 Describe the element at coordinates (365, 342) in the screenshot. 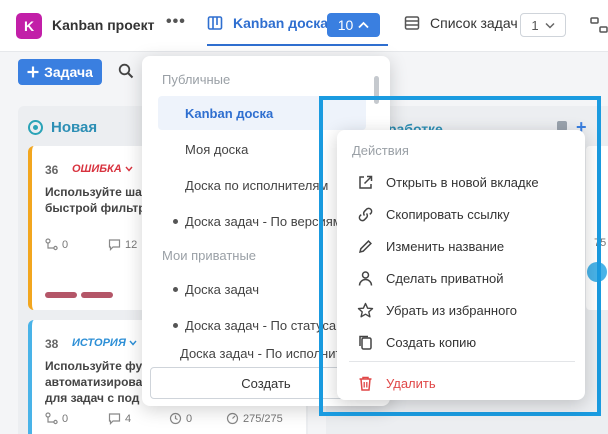

I see `copy-icon` at that location.